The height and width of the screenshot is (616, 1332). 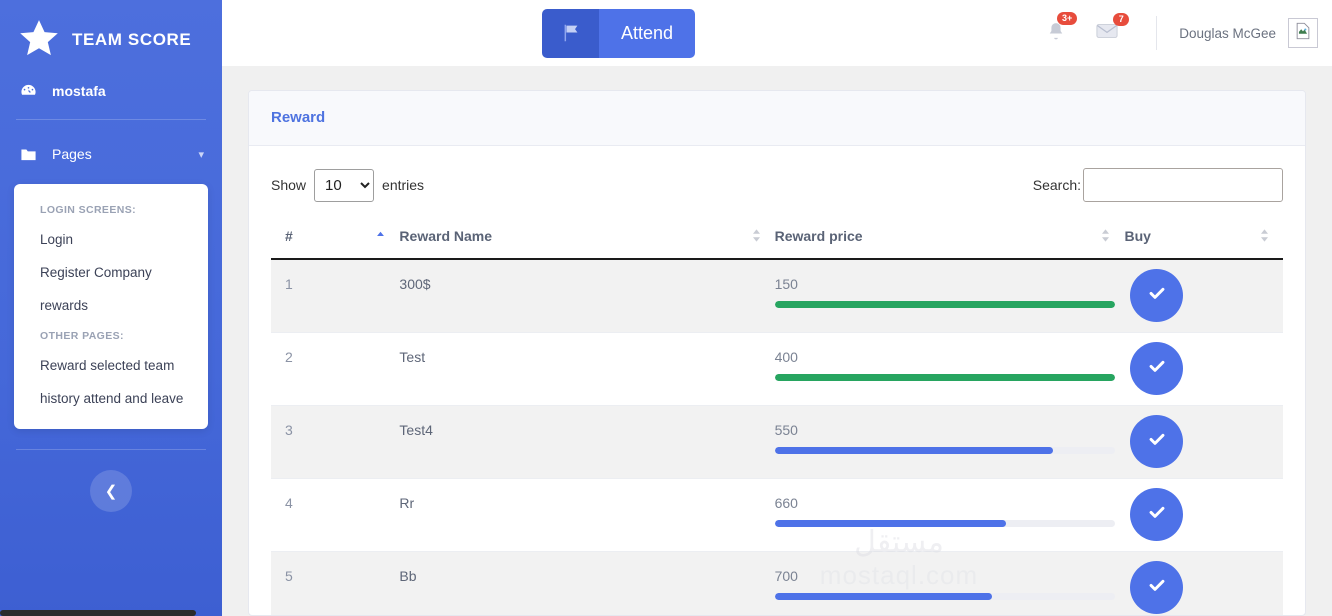 I want to click on bell-icon, so click(x=1056, y=33).